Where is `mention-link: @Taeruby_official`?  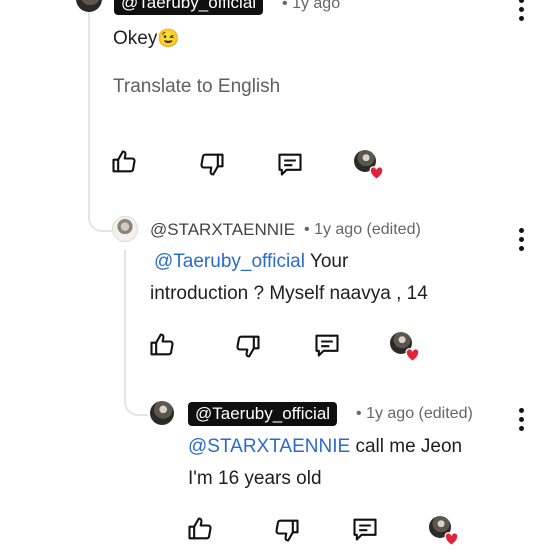
mention-link: @Taeruby_official is located at coordinates (229, 261).